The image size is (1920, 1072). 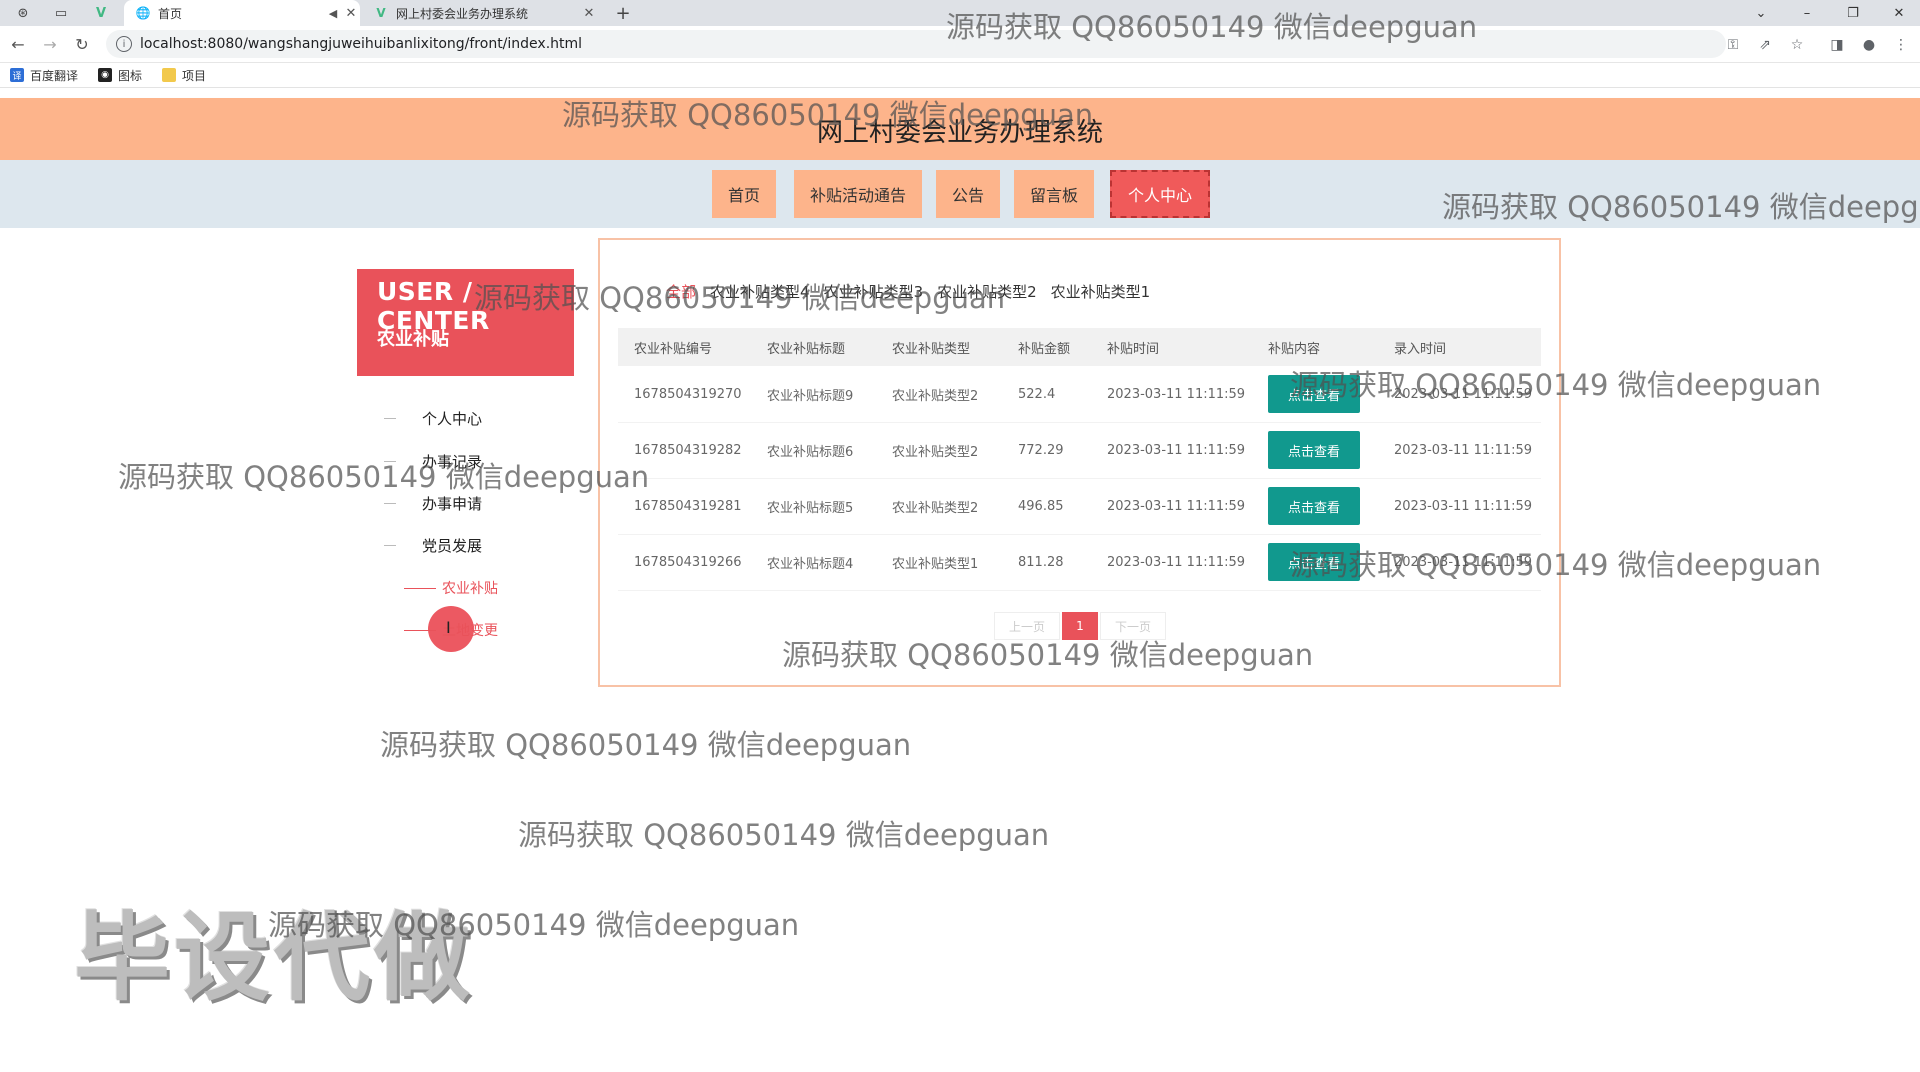 I want to click on table-header: 农业补贴编号 农业补贴标题 农业补贴类型 补贴金额 补贴时间 补贴内容 录入时间, so click(x=1079, y=347).